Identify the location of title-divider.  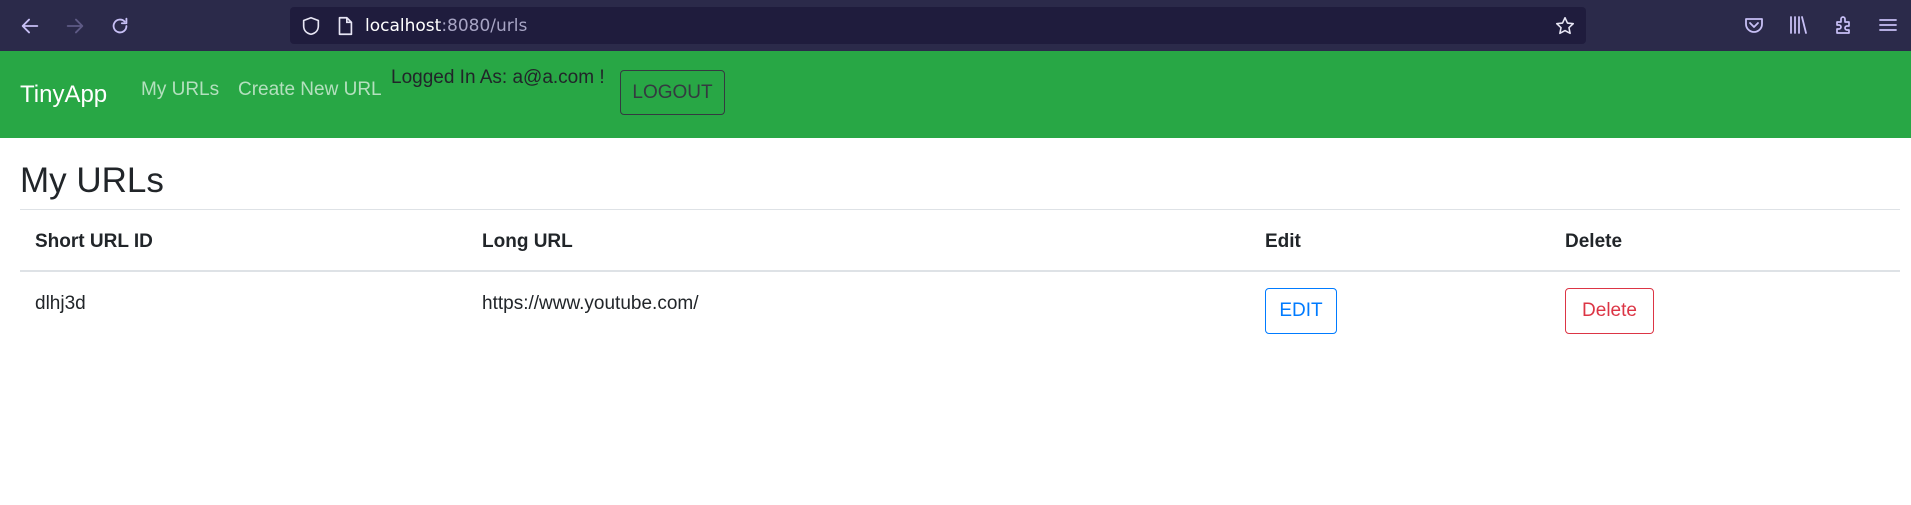
(960, 209).